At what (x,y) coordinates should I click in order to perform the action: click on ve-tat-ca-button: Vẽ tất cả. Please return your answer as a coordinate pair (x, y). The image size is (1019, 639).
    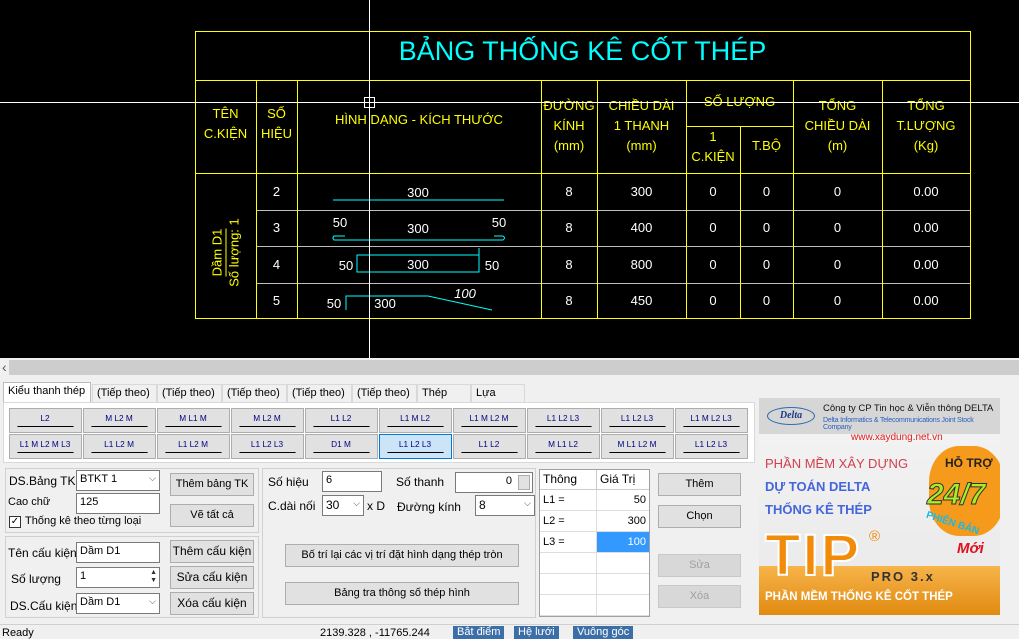
    Looking at the image, I should click on (212, 515).